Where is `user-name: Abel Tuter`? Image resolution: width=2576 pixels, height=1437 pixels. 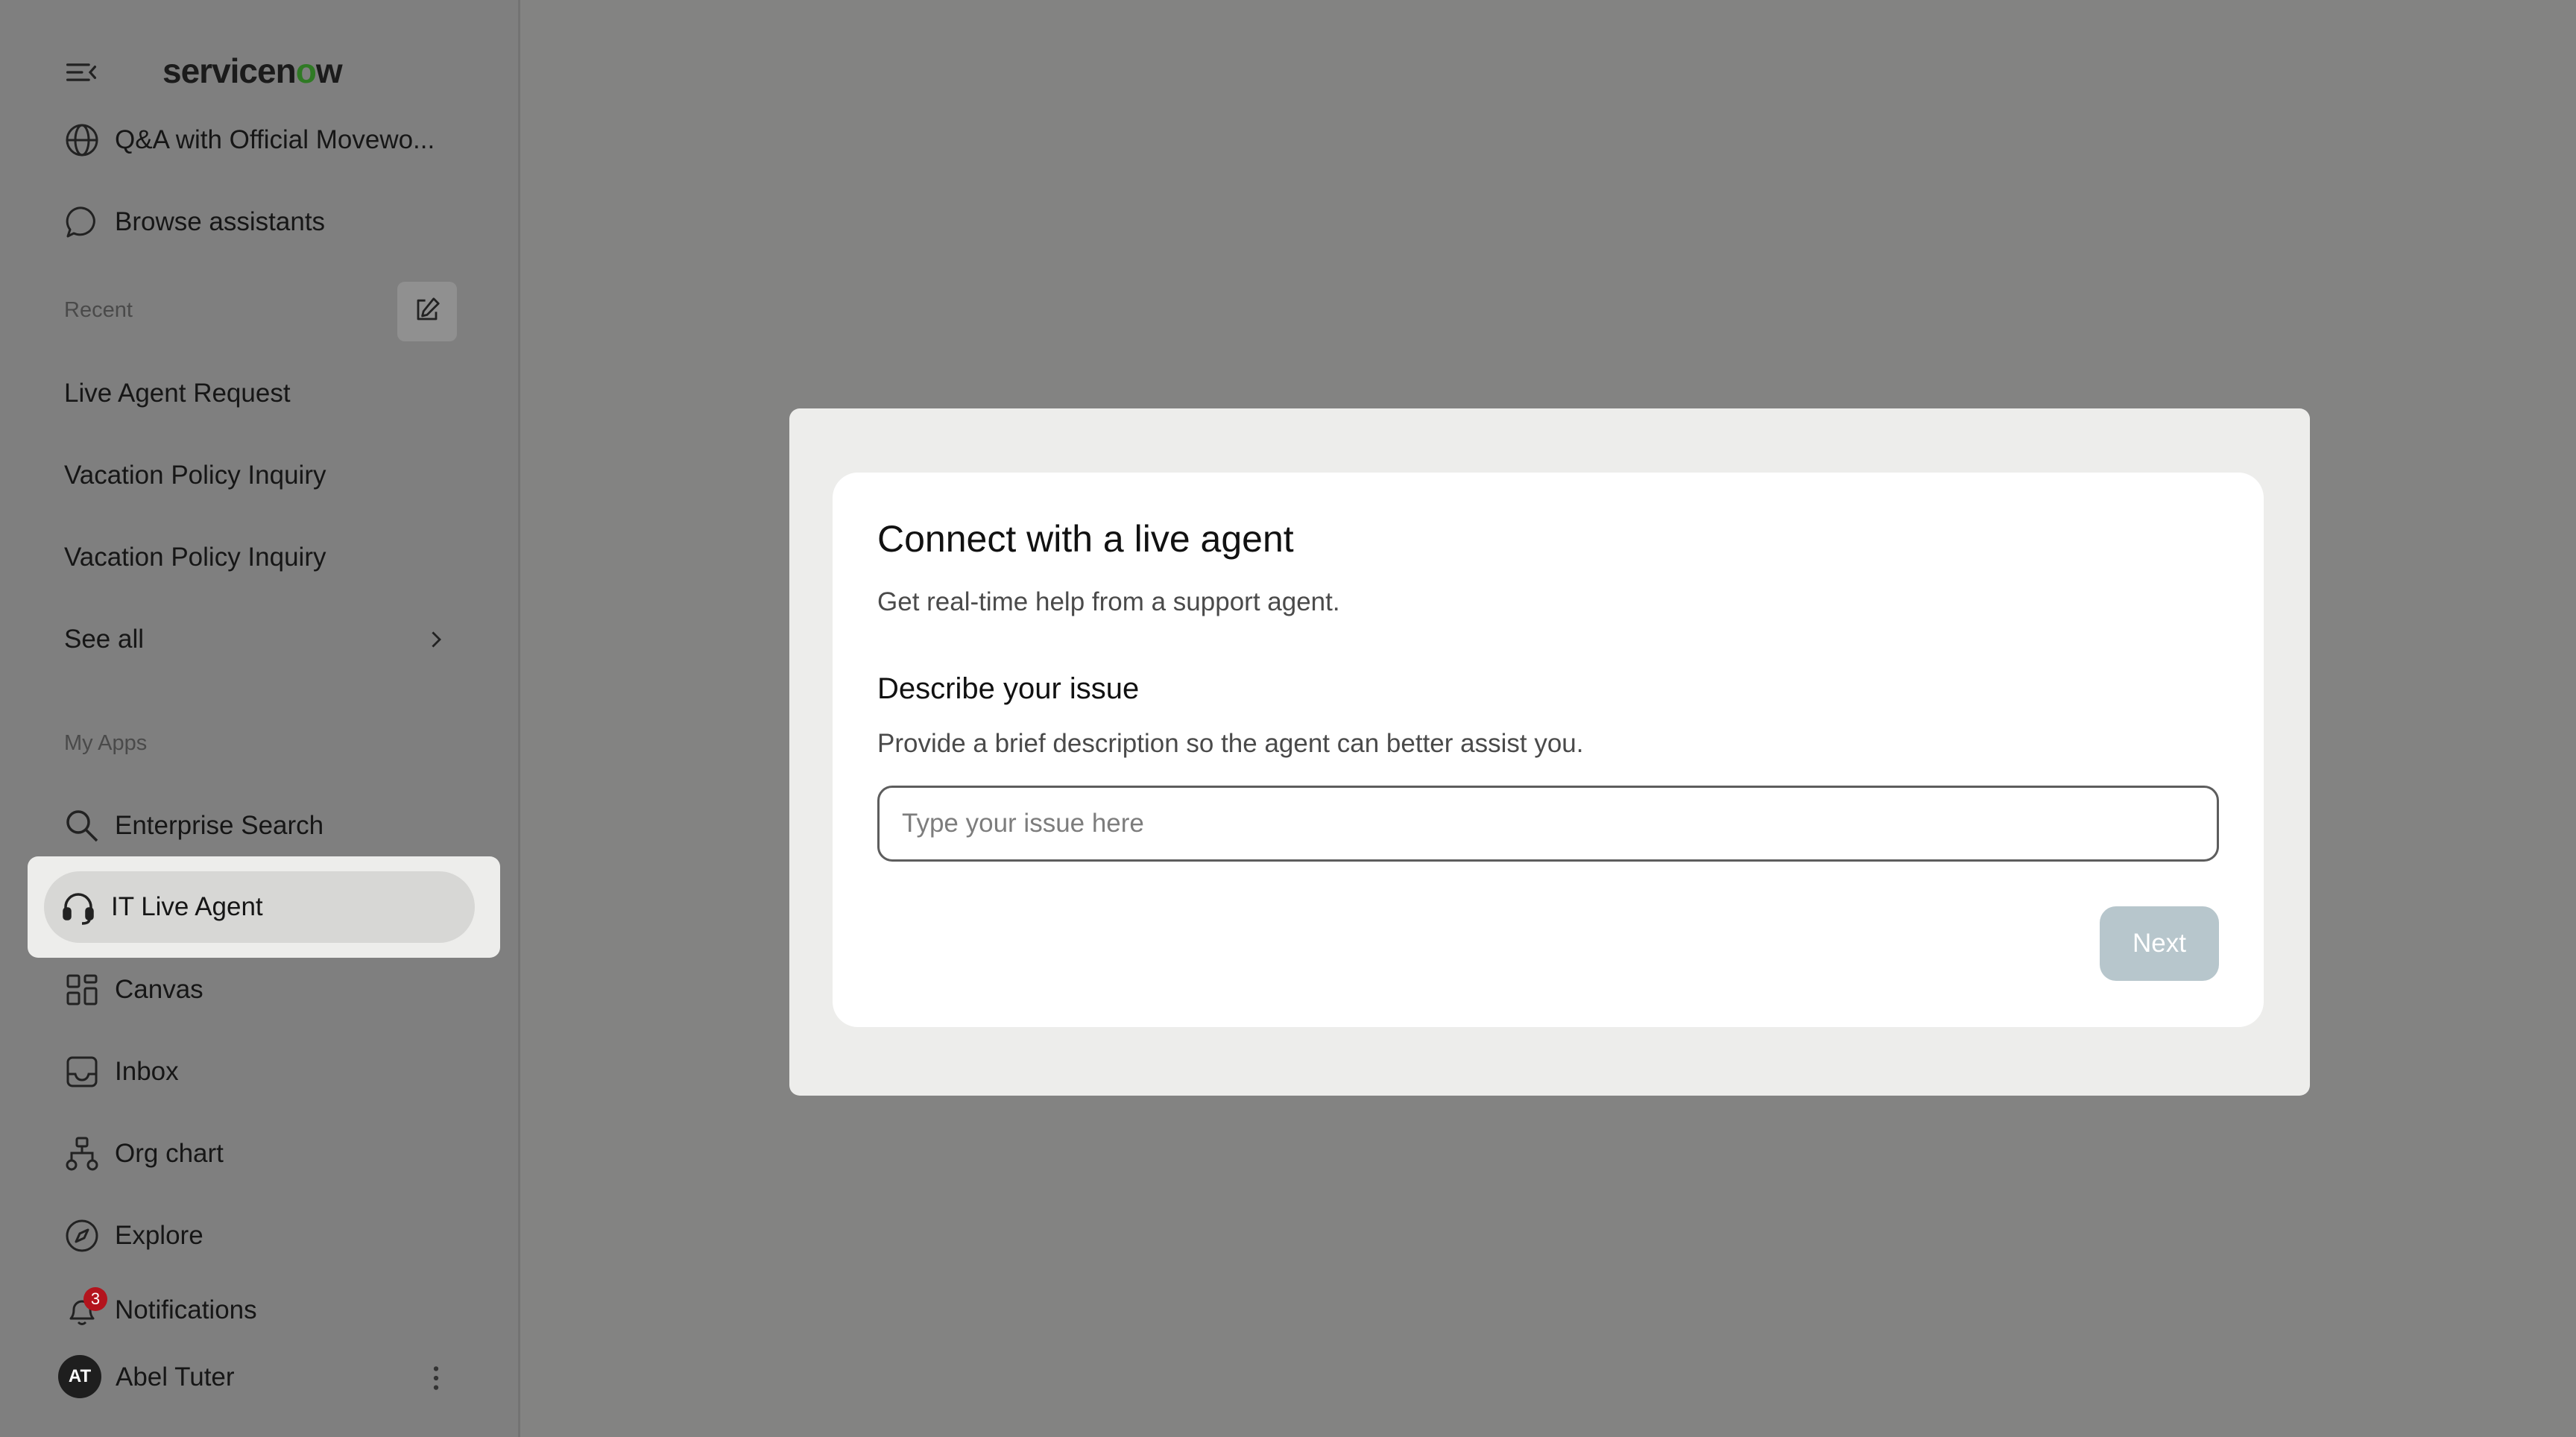
user-name: Abel Tuter is located at coordinates (175, 1377).